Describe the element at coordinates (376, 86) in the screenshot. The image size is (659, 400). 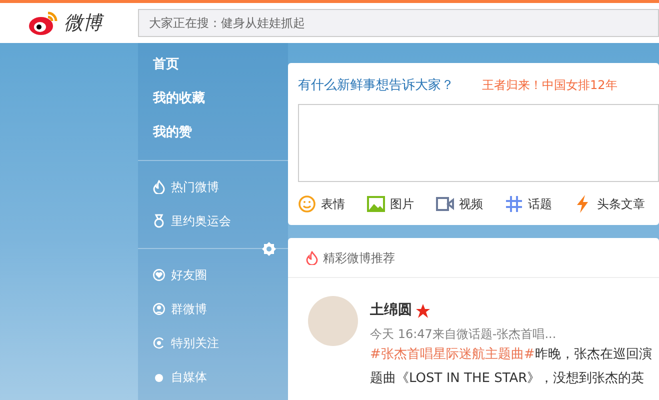
I see `composer-prompt: 有什么新鲜事想告诉大家？` at that location.